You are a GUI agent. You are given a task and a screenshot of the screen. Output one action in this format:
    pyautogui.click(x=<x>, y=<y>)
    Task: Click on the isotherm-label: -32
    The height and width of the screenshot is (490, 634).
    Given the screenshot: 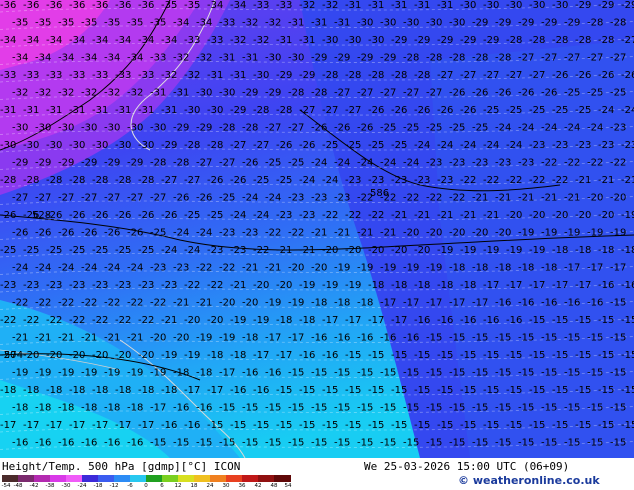 What is the action you would take?
    pyautogui.click(x=66, y=93)
    